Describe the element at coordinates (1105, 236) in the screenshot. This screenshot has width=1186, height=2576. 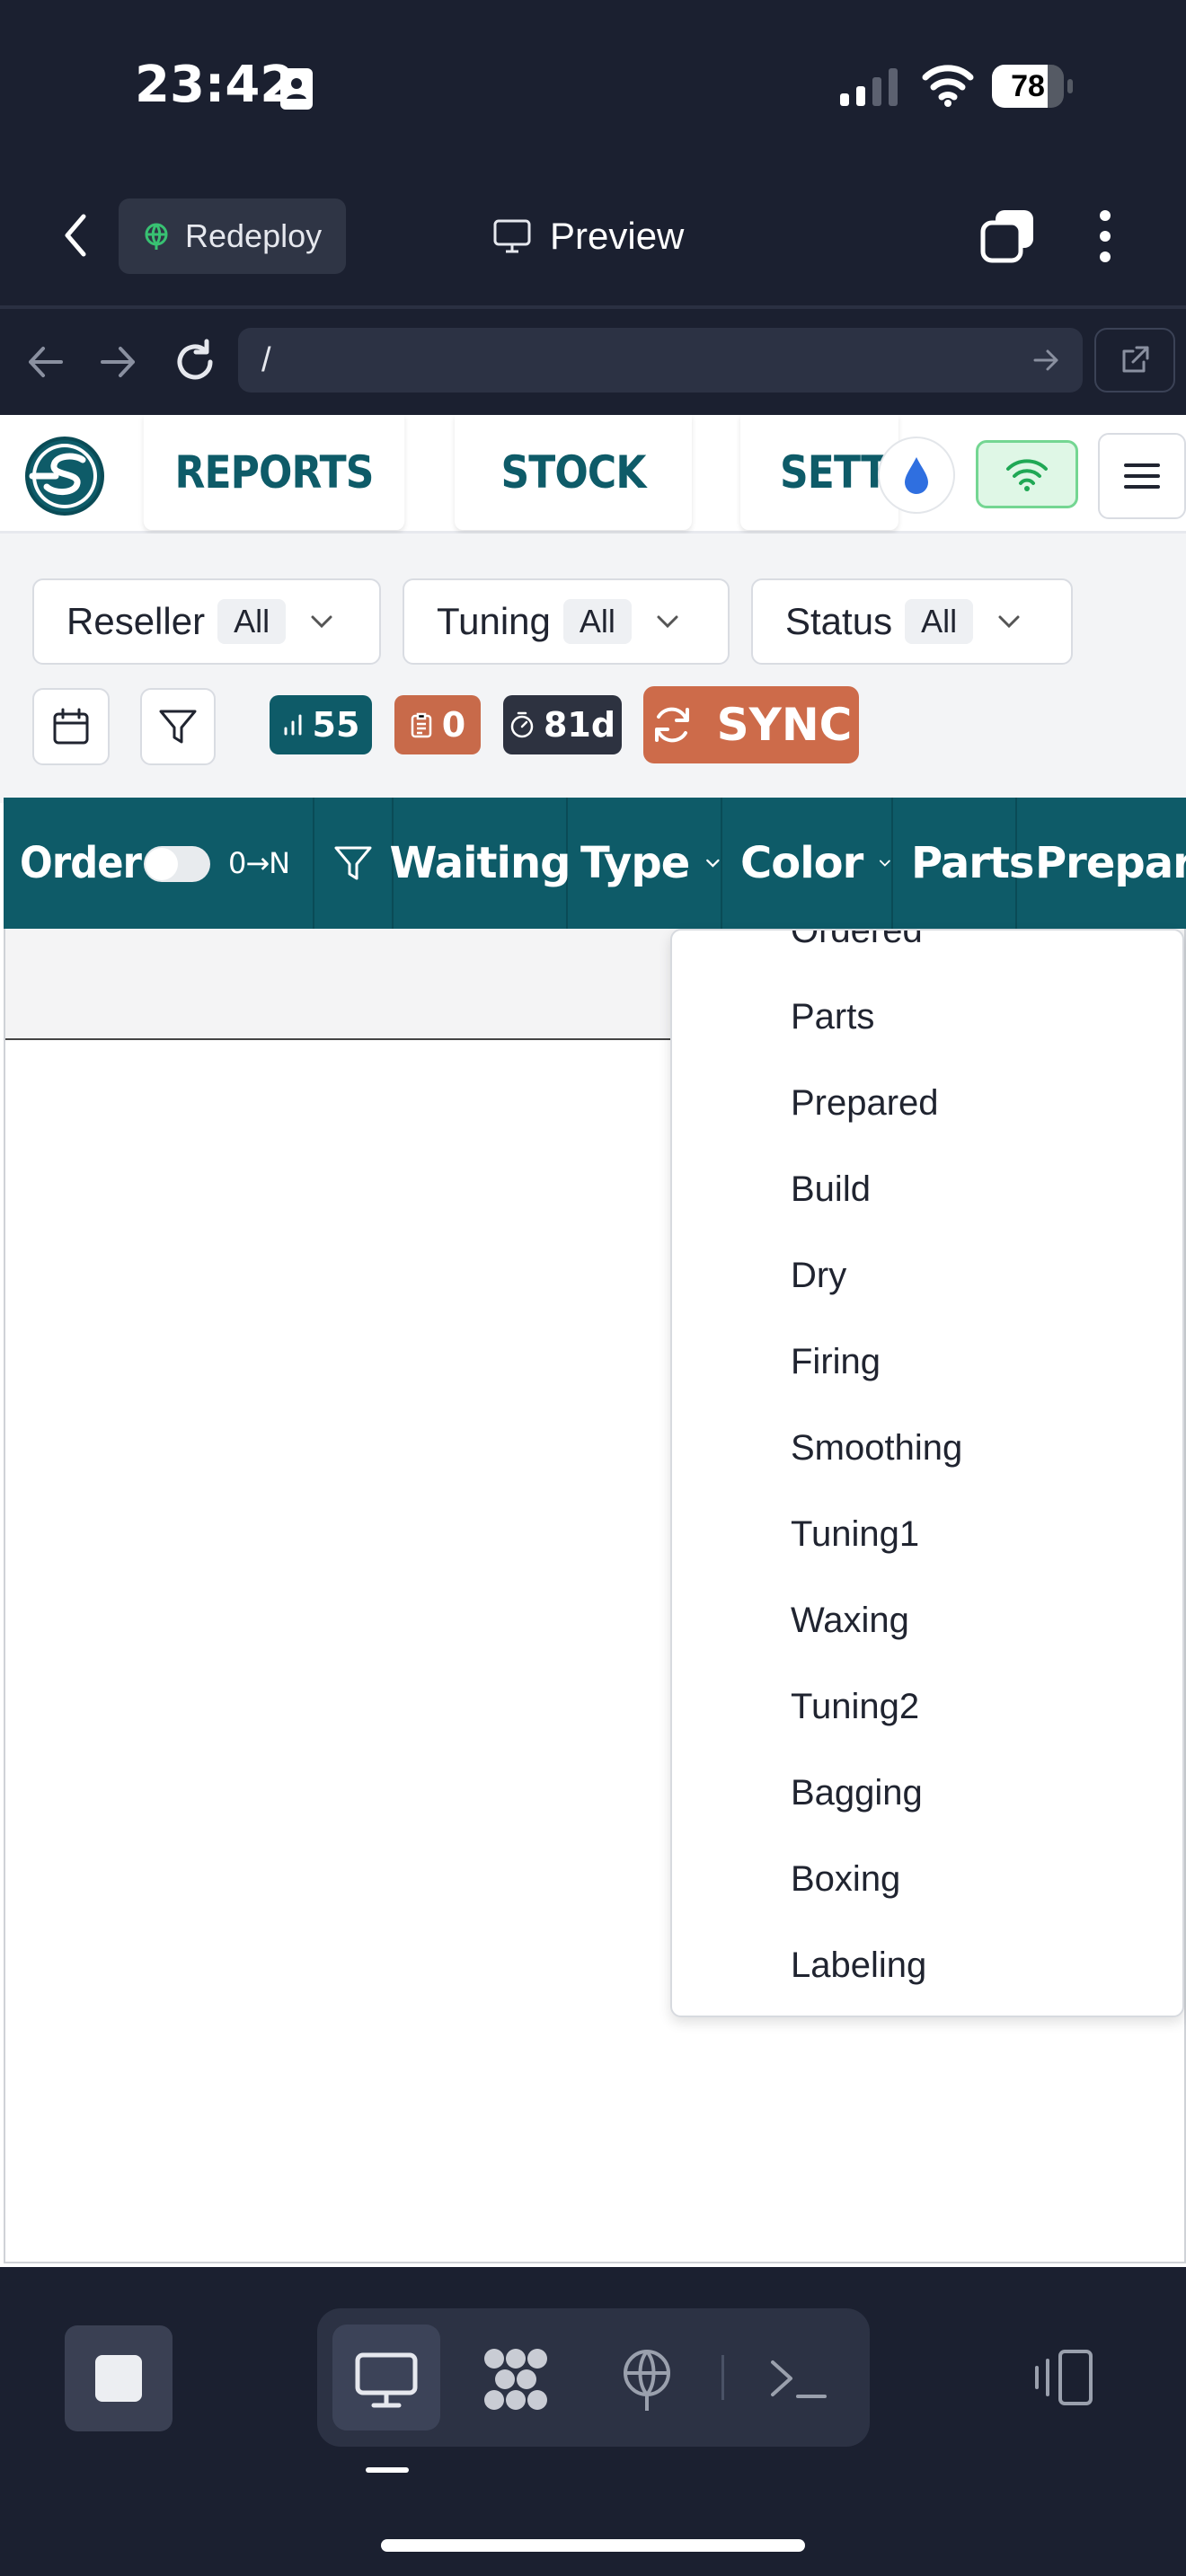
I see `more-vertical-icon` at that location.